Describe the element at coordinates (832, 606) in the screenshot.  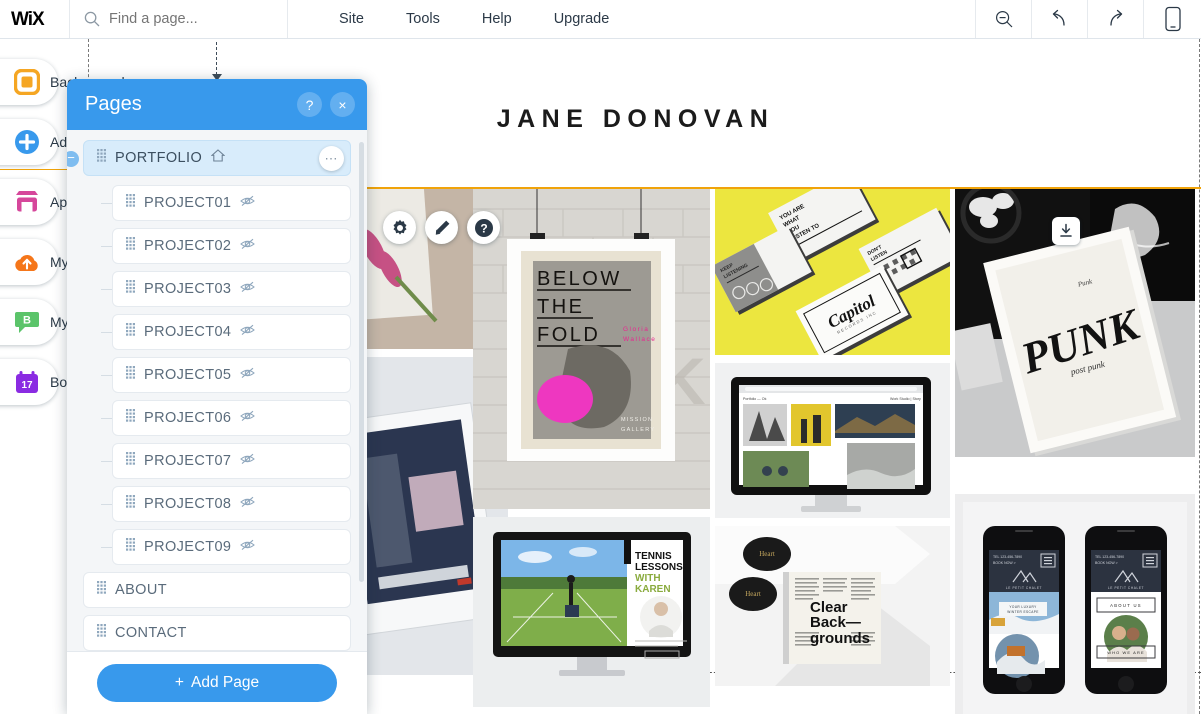
I see `gallery-item: Heart Heart Clear Back— grounds` at that location.